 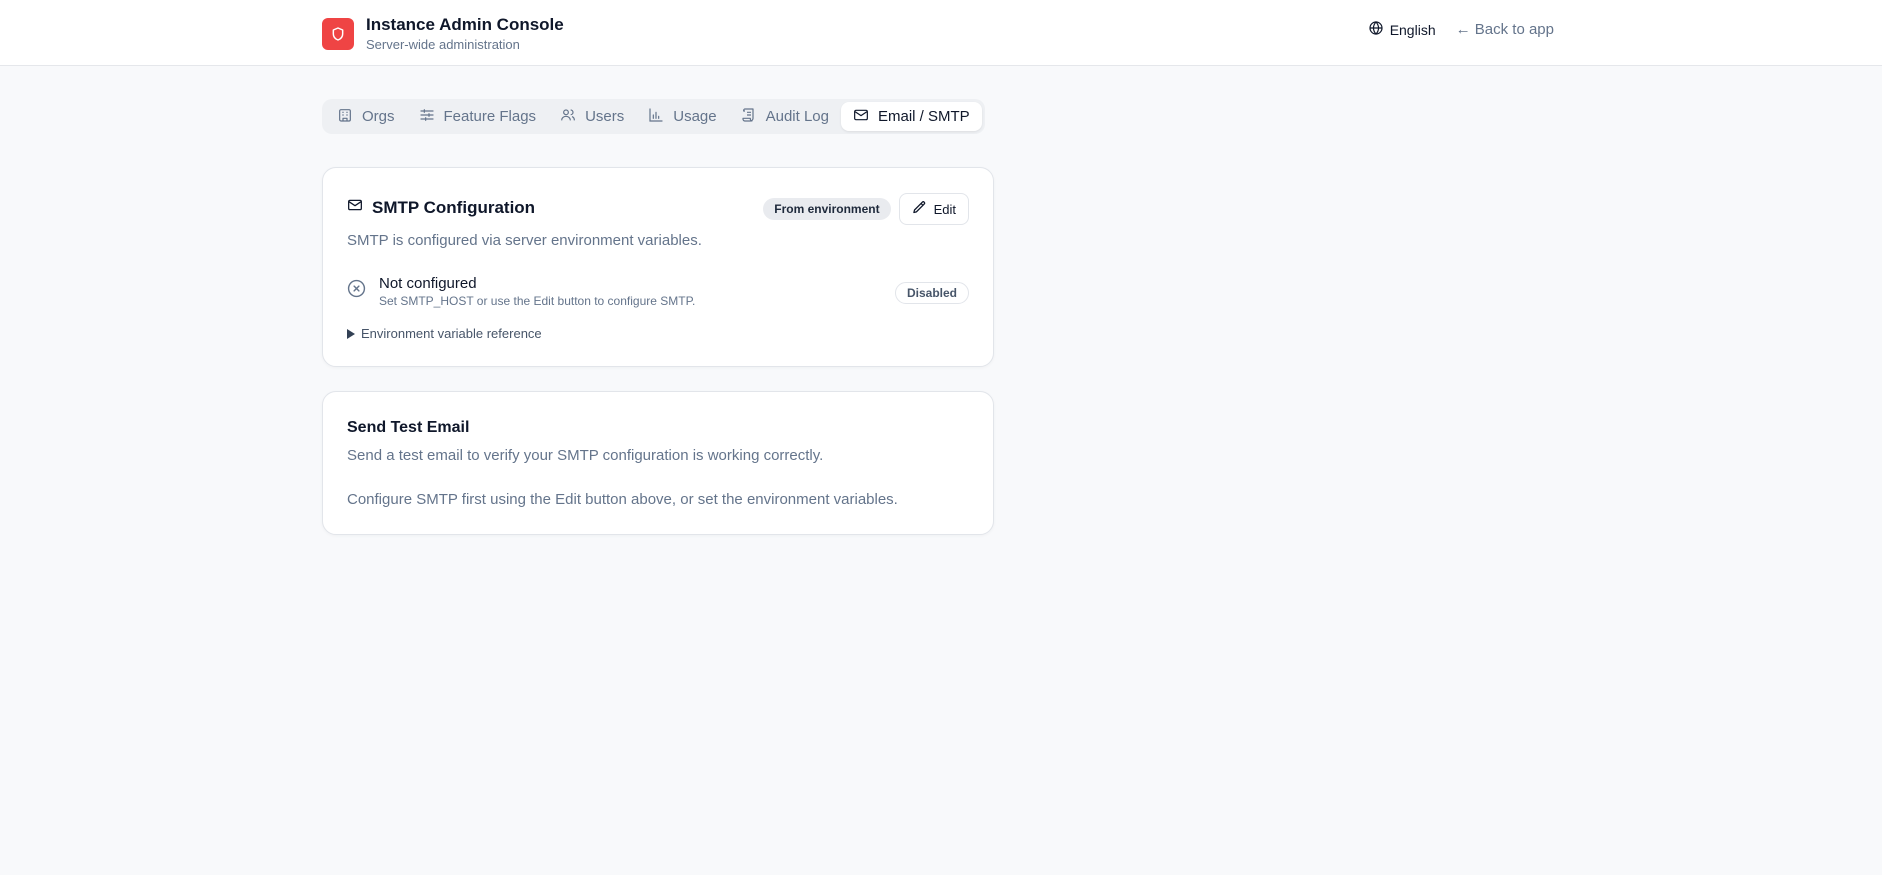 What do you see at coordinates (451, 333) in the screenshot?
I see `env-reference-label: Environment variable reference` at bounding box center [451, 333].